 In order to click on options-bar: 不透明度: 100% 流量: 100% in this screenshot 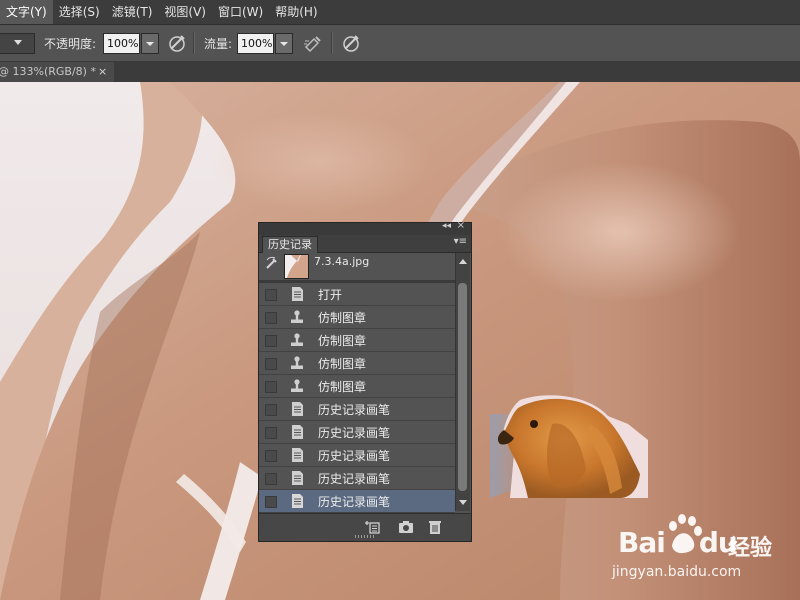, I will do `click(400, 43)`.